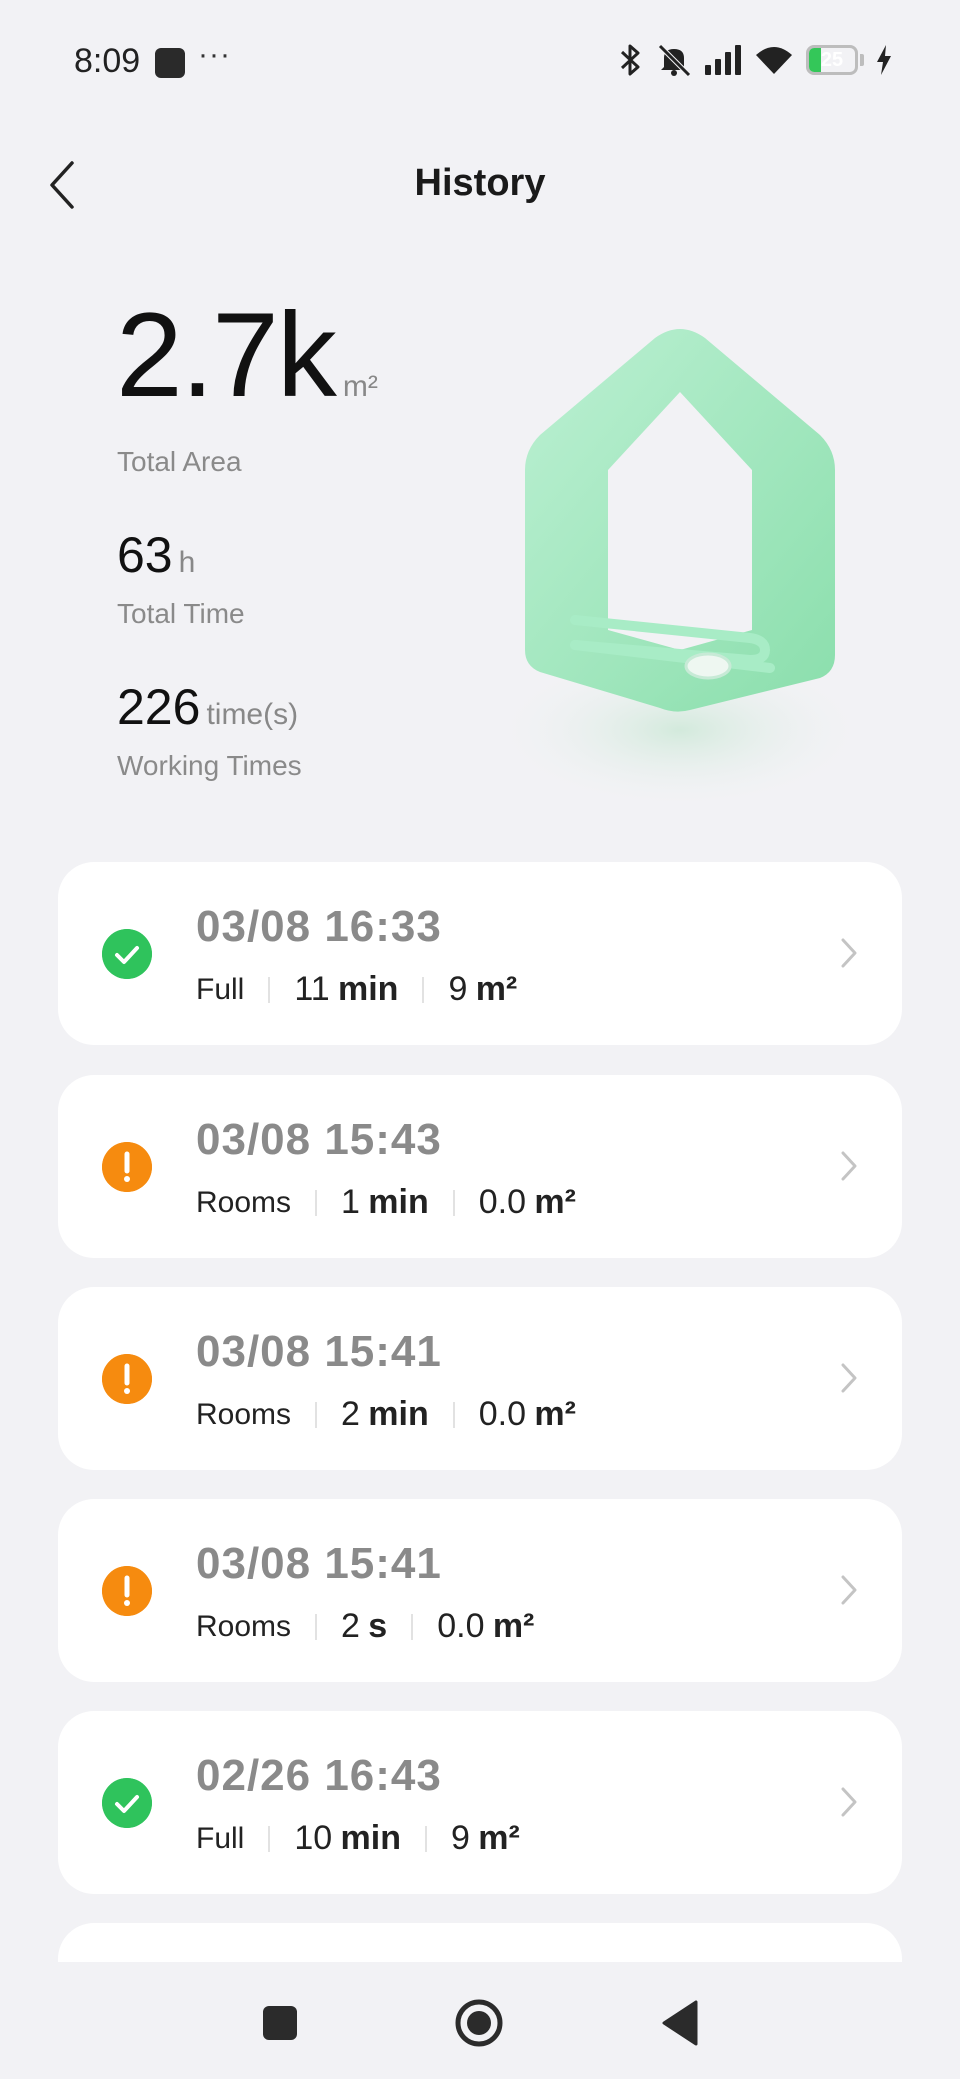 This screenshot has height=2079, width=960. I want to click on status-time: 8:09, so click(107, 61).